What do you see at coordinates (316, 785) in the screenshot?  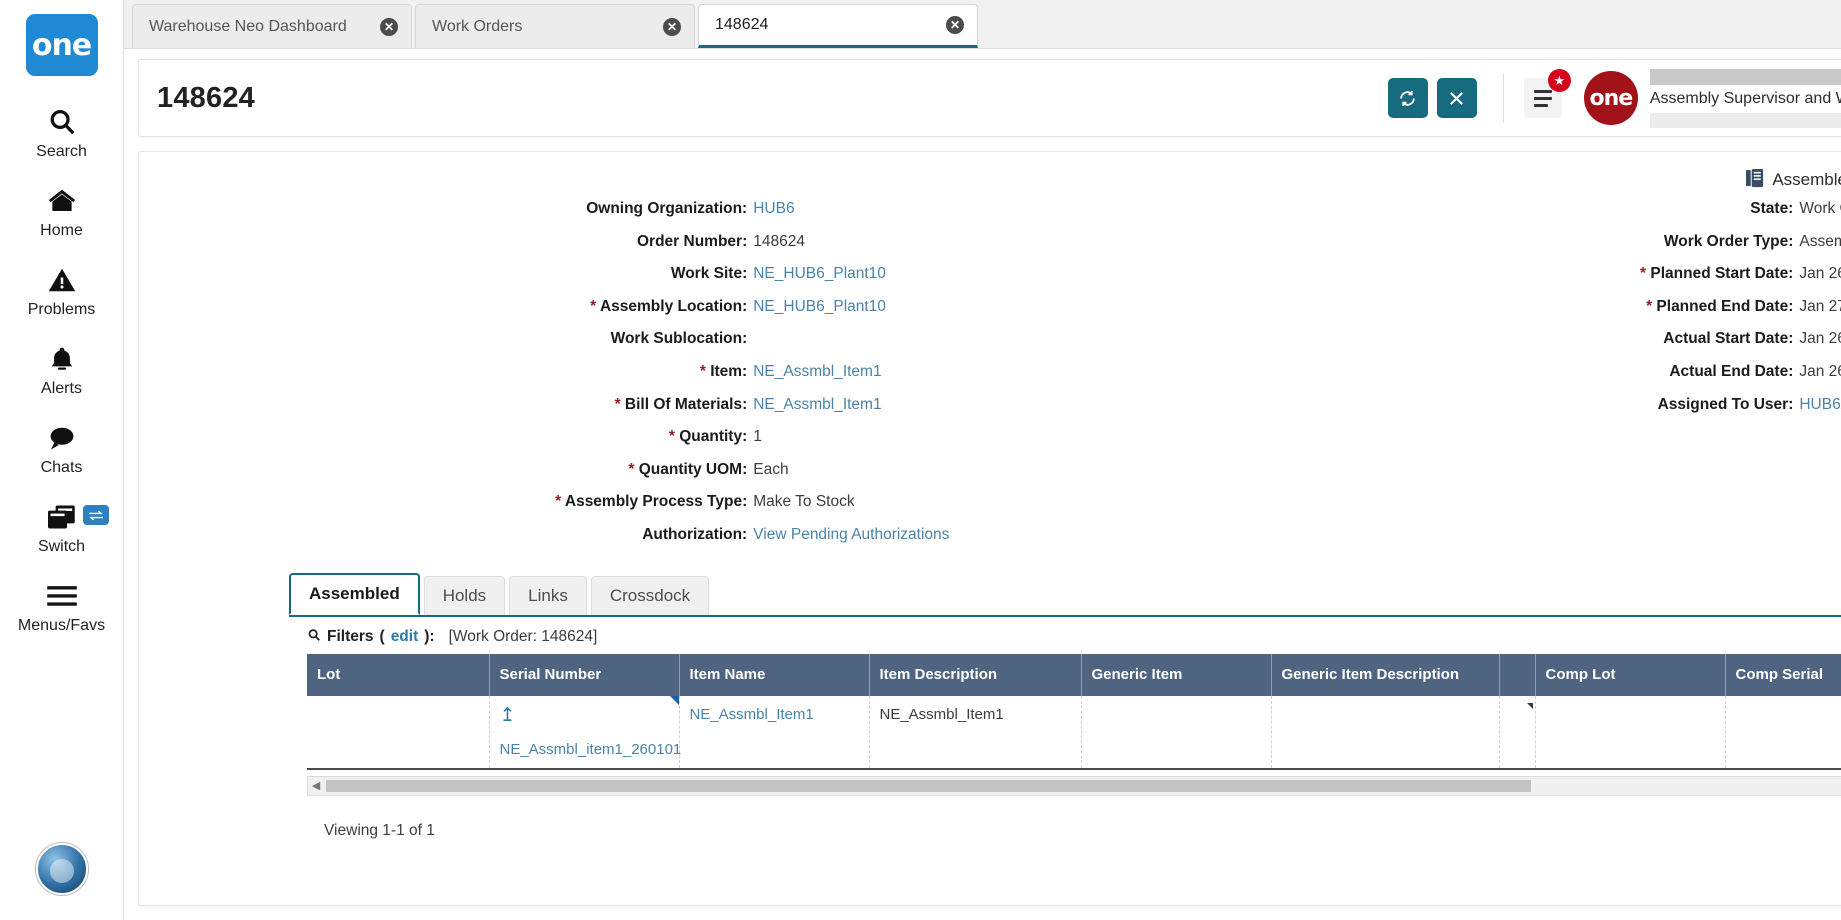 I see `chevron-left-icon: ◀` at bounding box center [316, 785].